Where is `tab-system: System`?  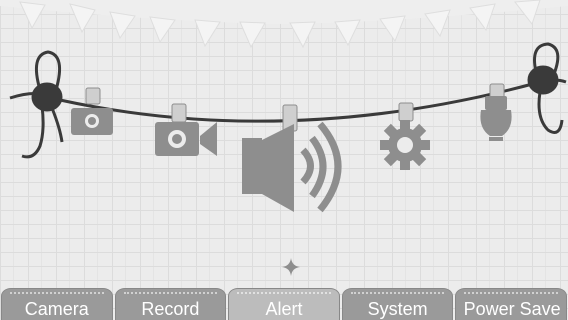 tab-system: System is located at coordinates (397, 304).